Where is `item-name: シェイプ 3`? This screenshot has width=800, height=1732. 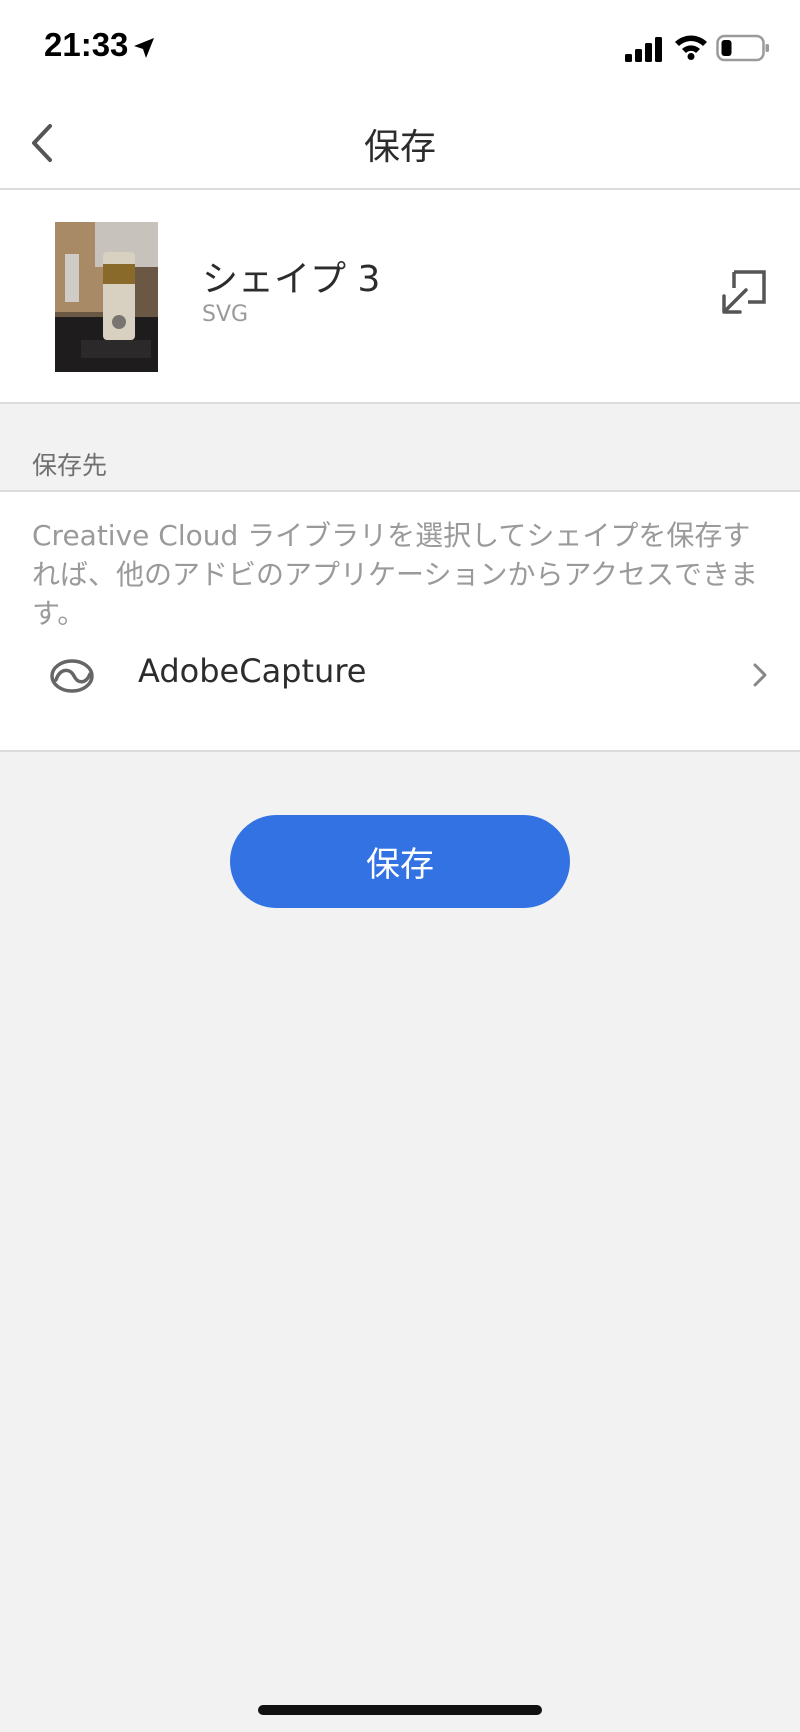 item-name: シェイプ 3 is located at coordinates (291, 279).